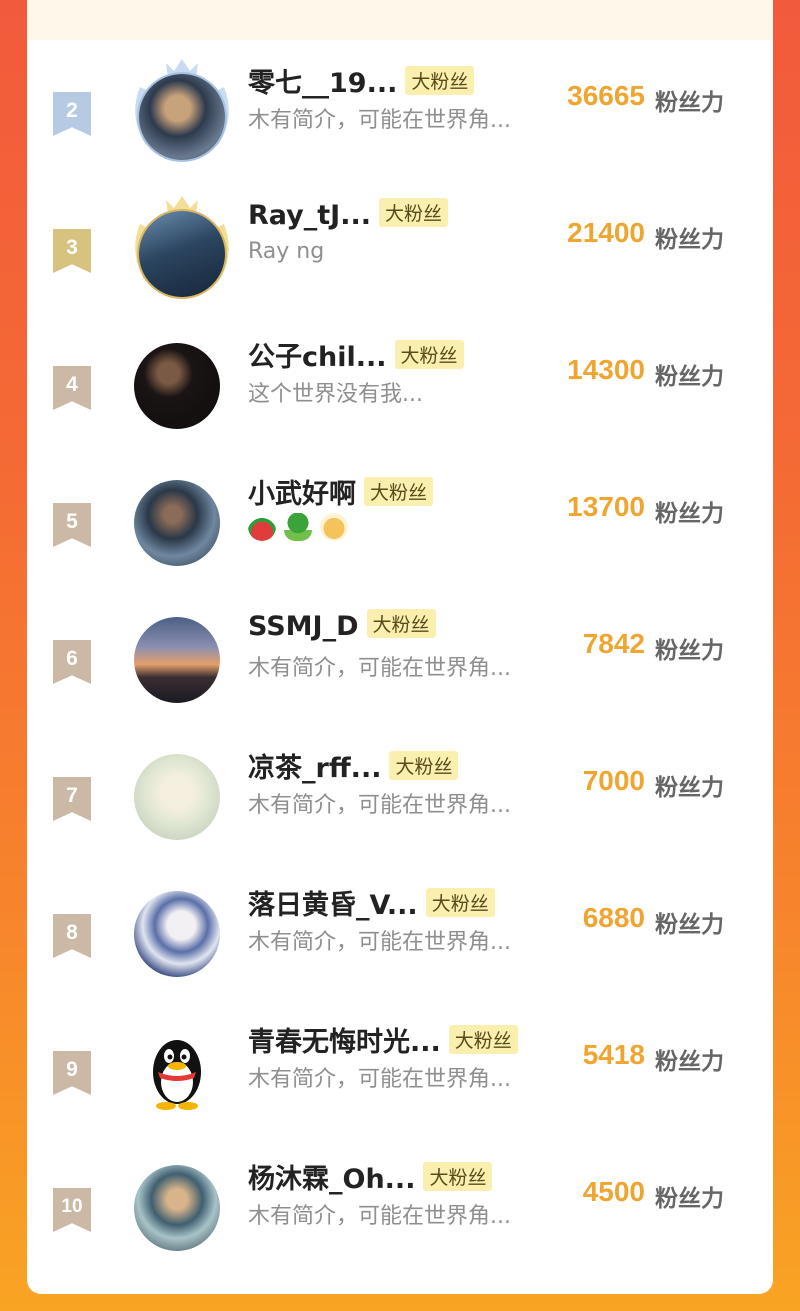  What do you see at coordinates (348, 214) in the screenshot?
I see `user-name: Ray_tJ... 大粉丝` at bounding box center [348, 214].